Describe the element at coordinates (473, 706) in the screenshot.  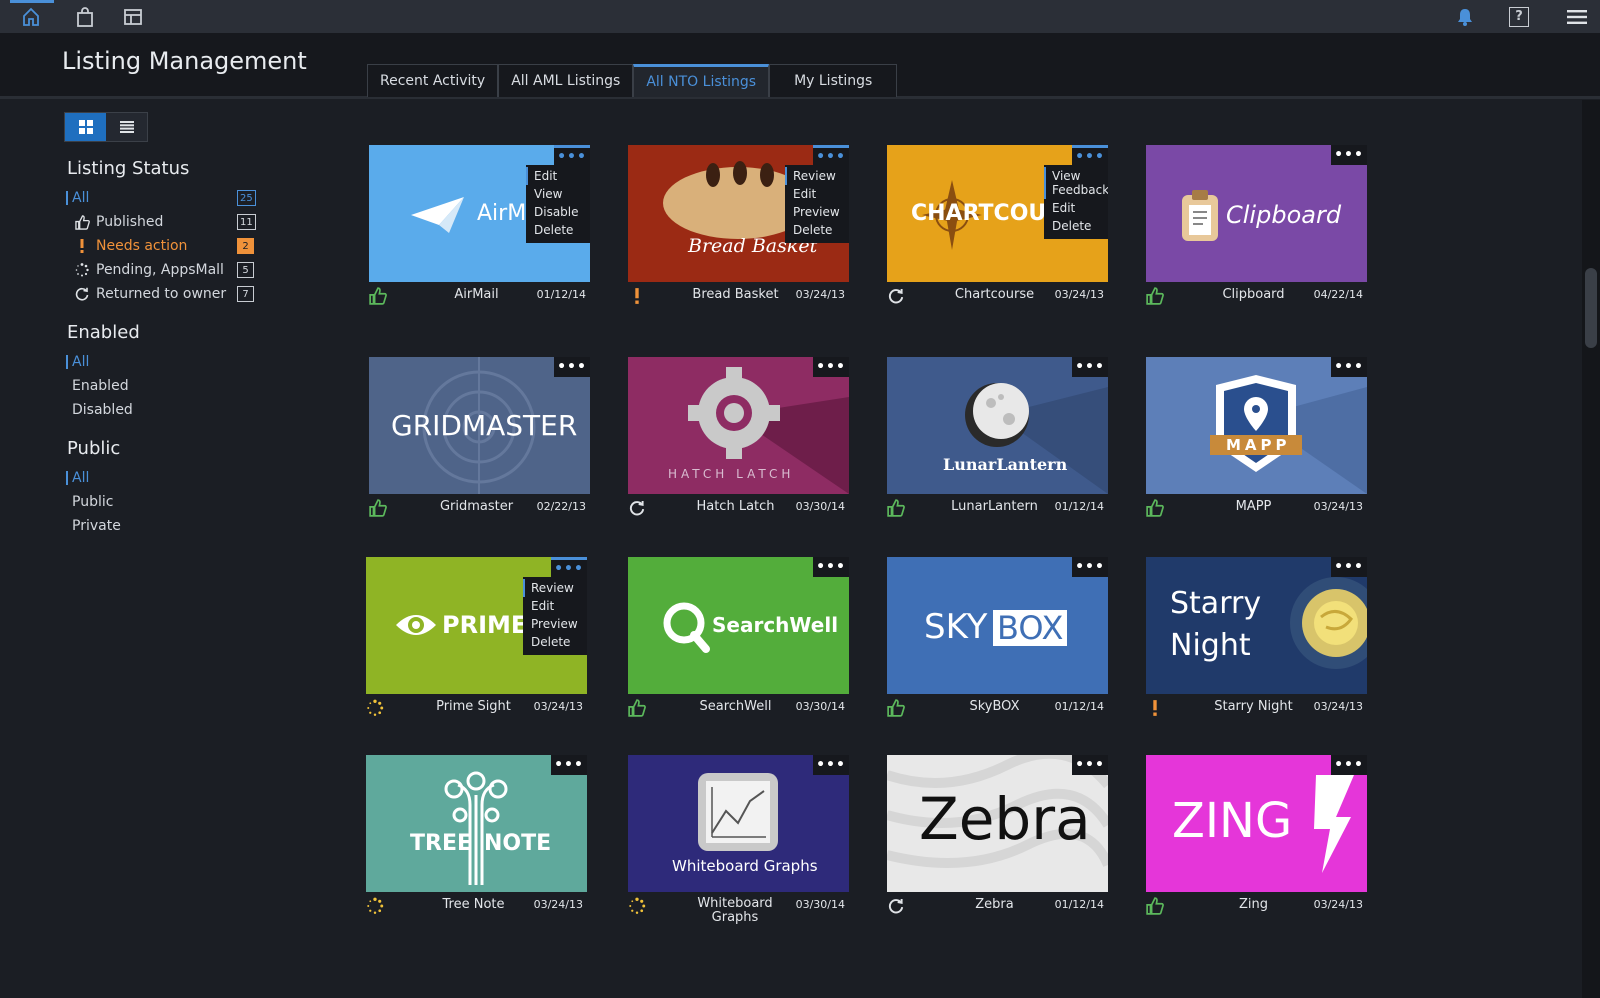
I see `listing-name: Prime Sight` at that location.